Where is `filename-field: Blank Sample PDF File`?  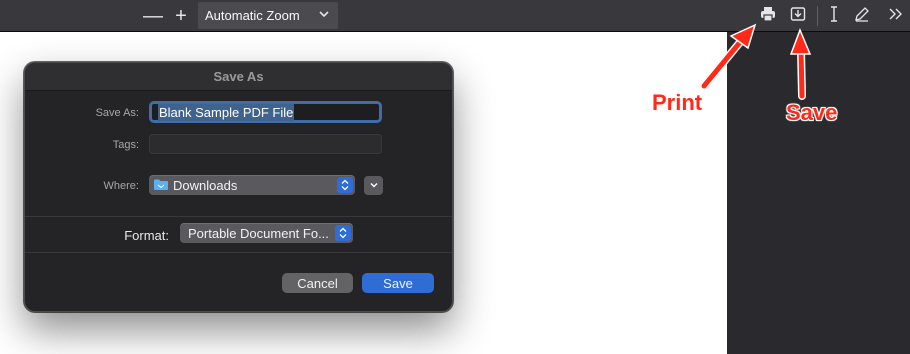 filename-field: Blank Sample PDF File is located at coordinates (265, 112).